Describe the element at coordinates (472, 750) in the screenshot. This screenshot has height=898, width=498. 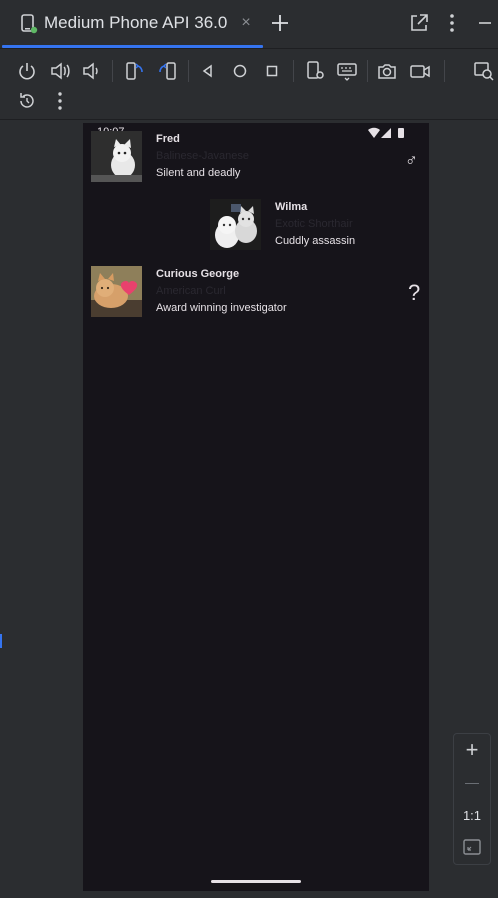
I see `zoom-in-button: +` at that location.